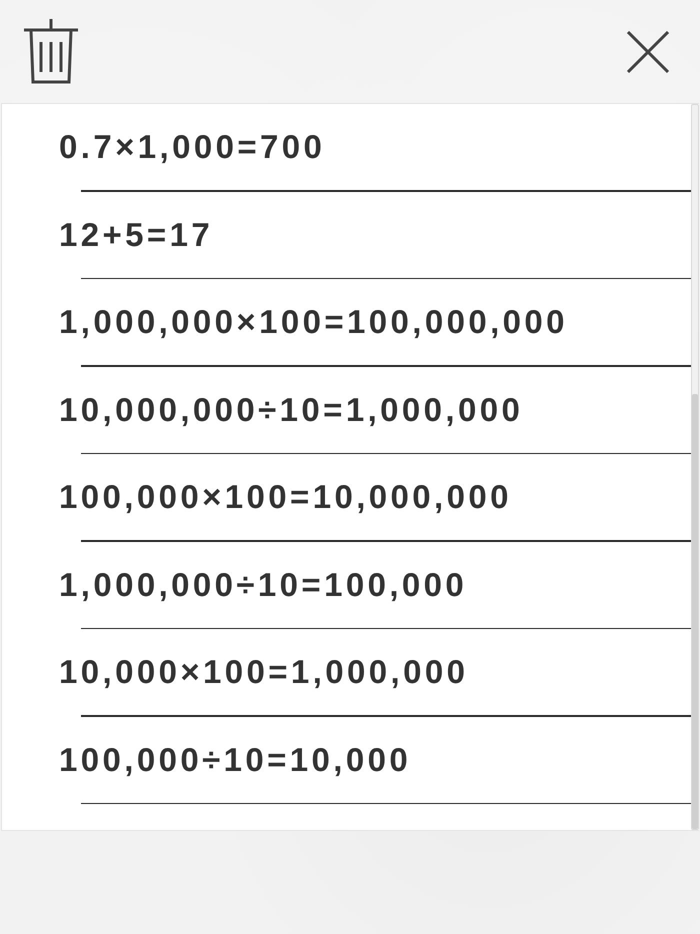  Describe the element at coordinates (263, 672) in the screenshot. I see `history-entry: 10,000×100=1,000,000` at that location.